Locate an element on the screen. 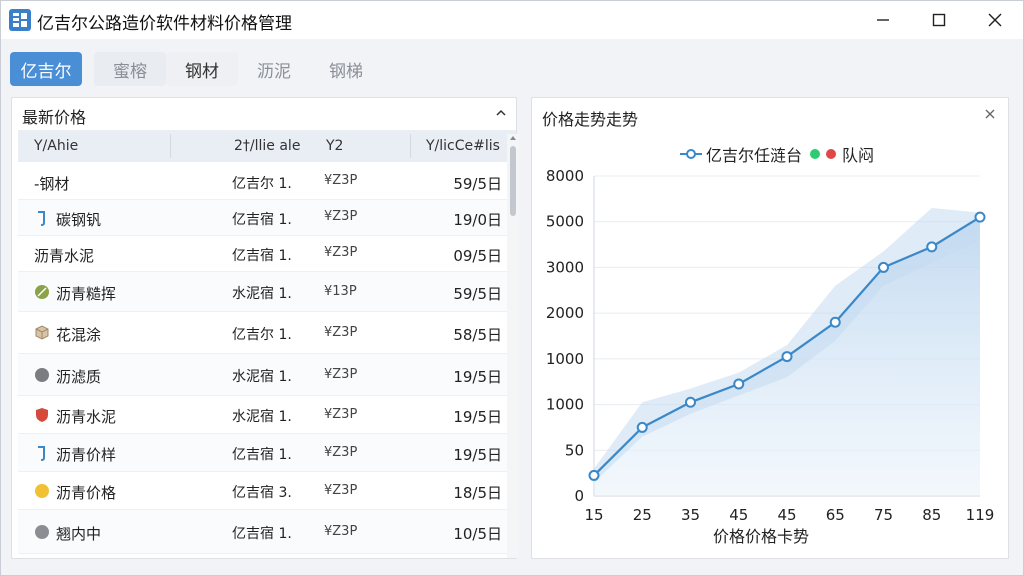  vertical-scrollbar is located at coordinates (513, 346).